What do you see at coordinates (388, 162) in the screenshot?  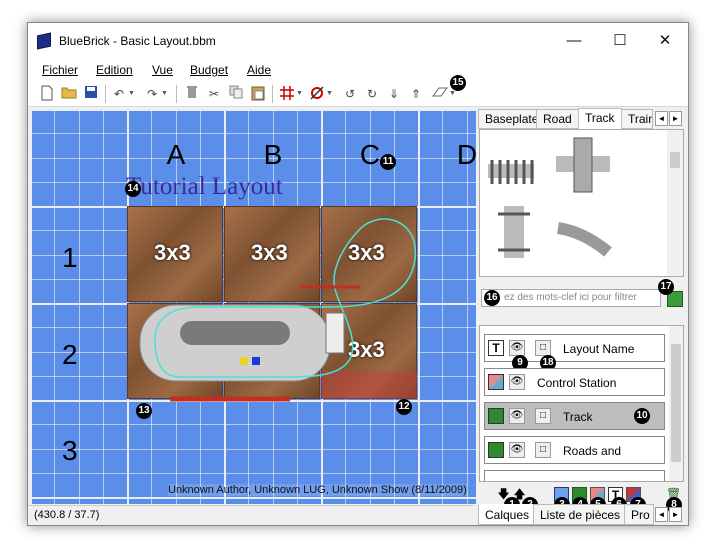 I see `callout-badge-11: 11` at bounding box center [388, 162].